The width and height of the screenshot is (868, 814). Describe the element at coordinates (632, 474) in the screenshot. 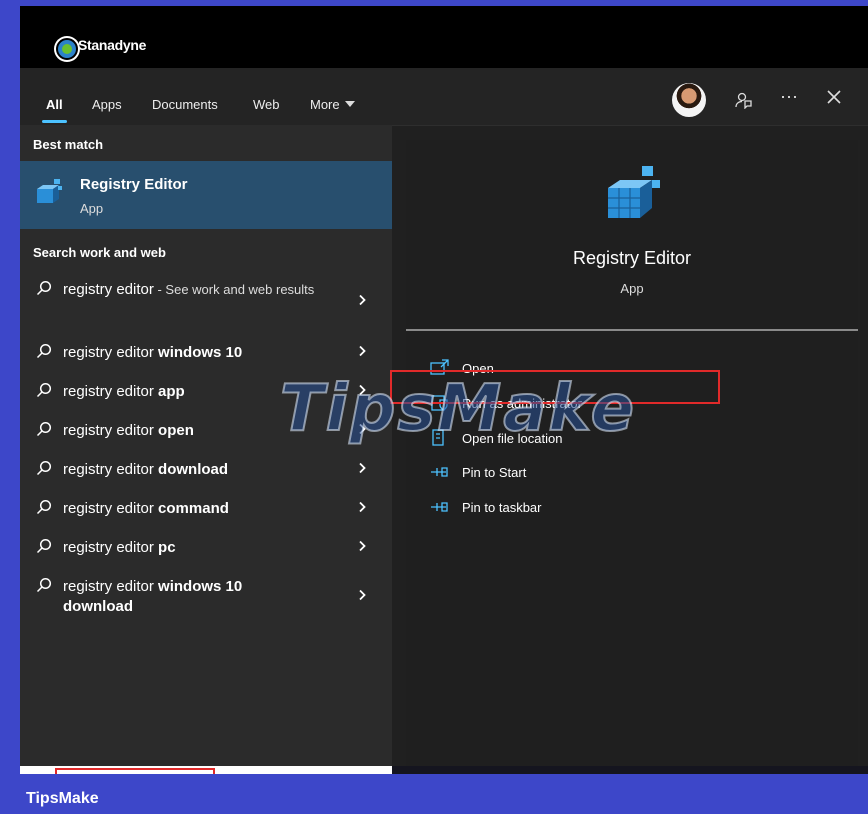

I see `pin-to-start-action: Pin to Start` at that location.